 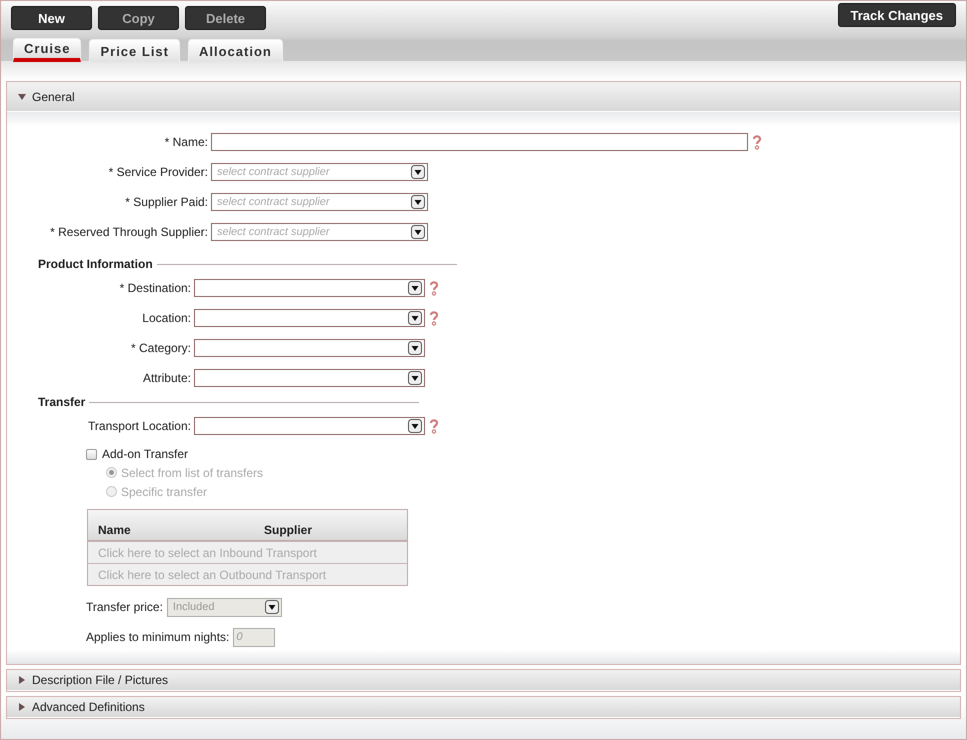 I want to click on track-changes-button: Track Changes, so click(x=897, y=15).